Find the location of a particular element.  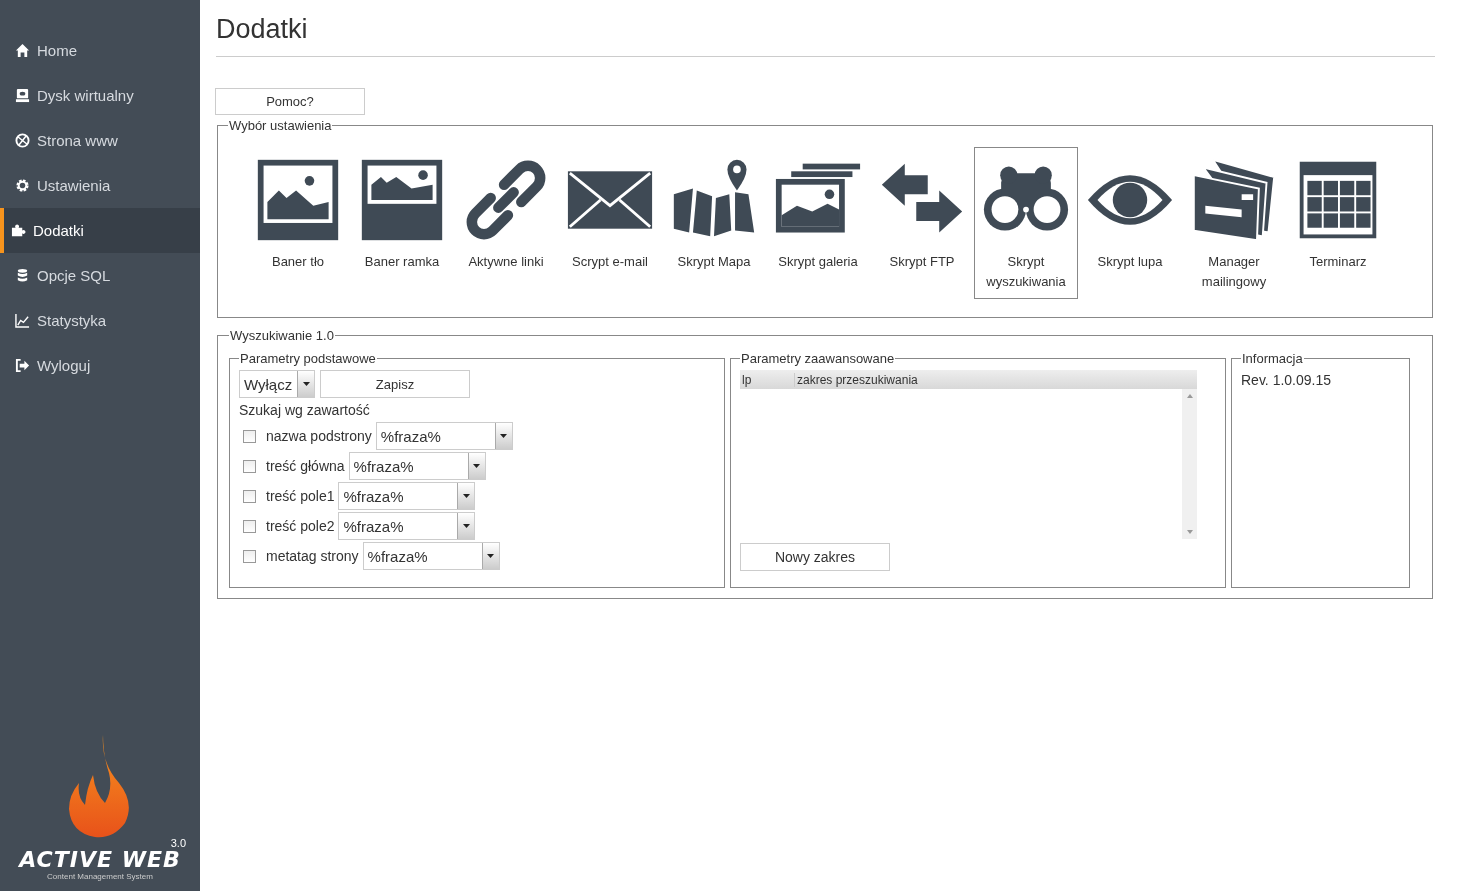

plugin-tile: Skrypt lupa is located at coordinates (1130, 223).